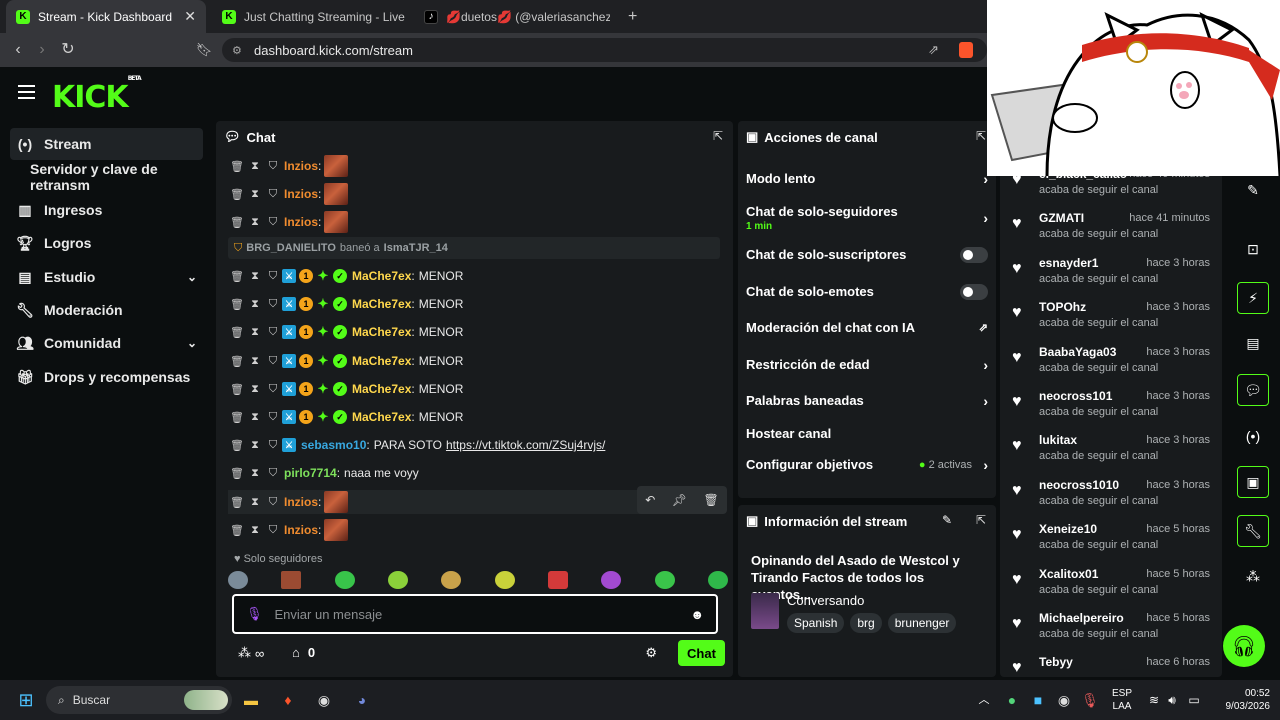 The height and width of the screenshot is (720, 1280). I want to click on apps-icon: ⁂, so click(1253, 576).